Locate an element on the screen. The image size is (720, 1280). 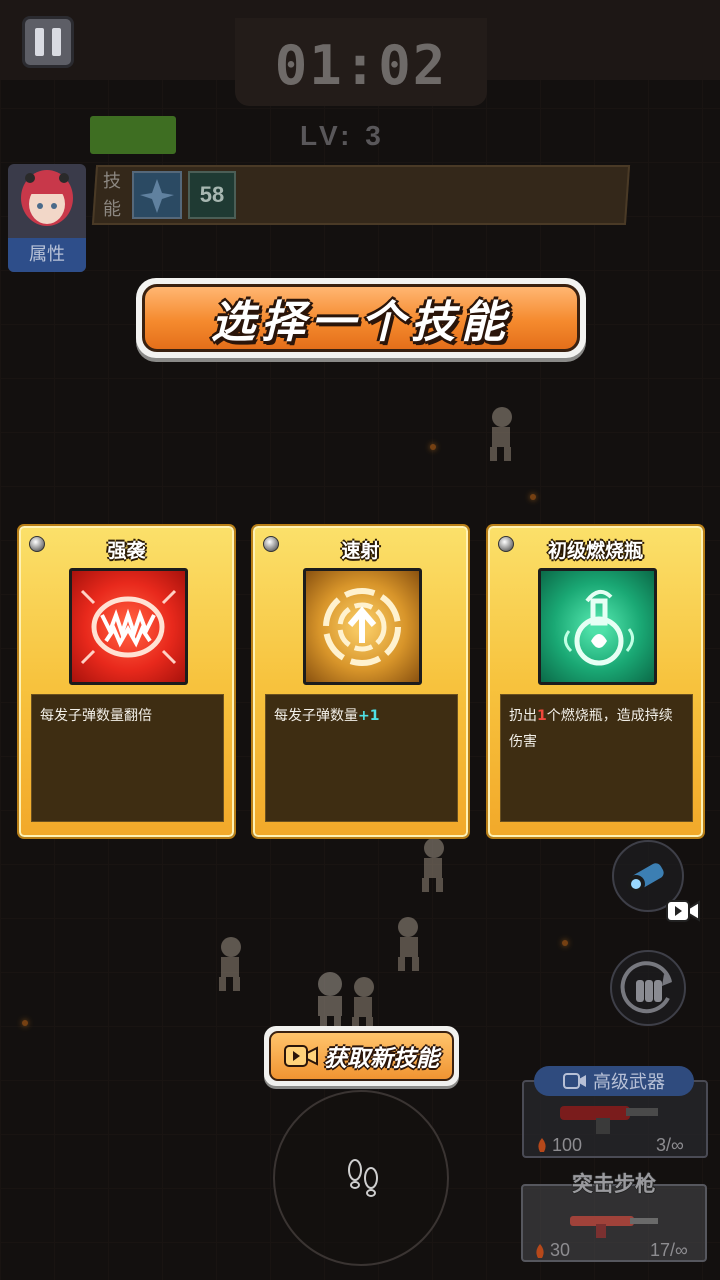
movement-joystick is located at coordinates (361, 1178).